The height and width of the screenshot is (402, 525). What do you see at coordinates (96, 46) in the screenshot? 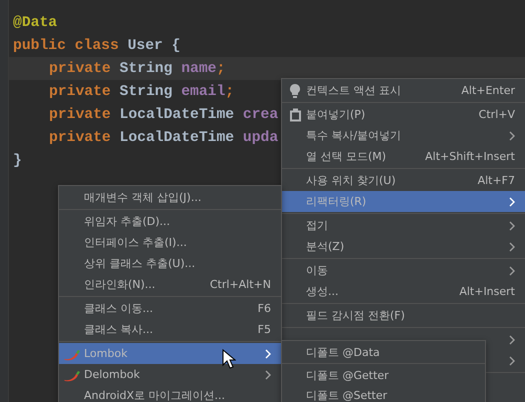
I see `code-token: class` at bounding box center [96, 46].